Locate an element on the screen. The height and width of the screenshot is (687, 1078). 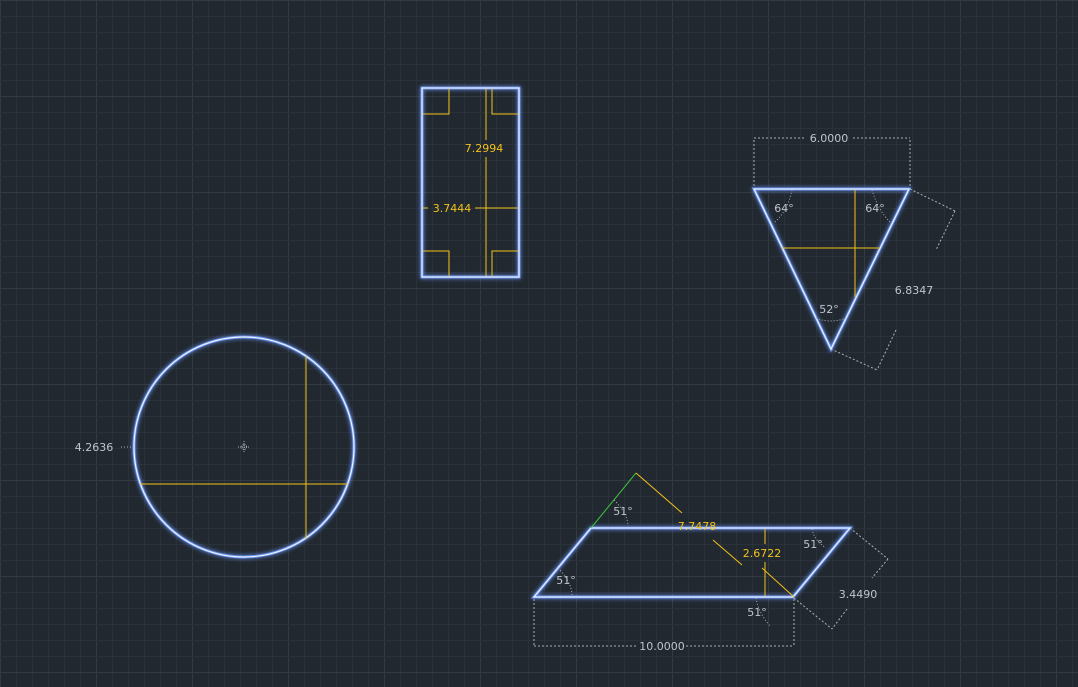
triangle-side-length-label: 6.8347 is located at coordinates (914, 290).